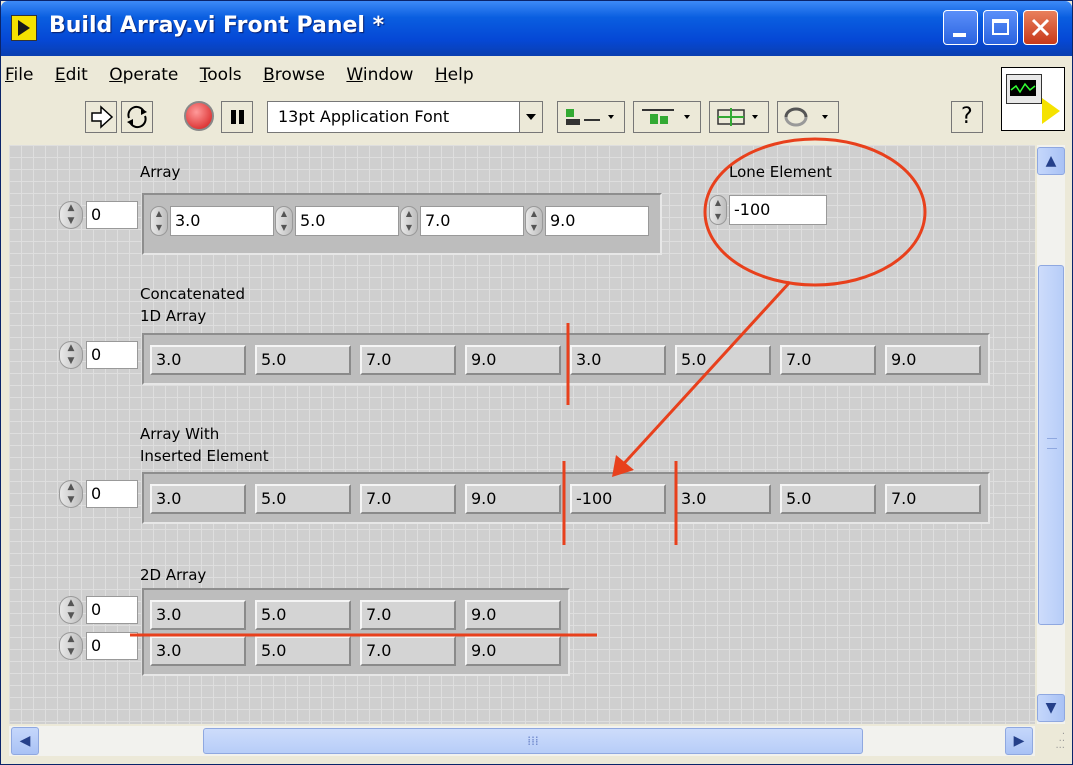 The width and height of the screenshot is (1073, 765). I want to click on array-2d-col-index: 0, so click(112, 646).